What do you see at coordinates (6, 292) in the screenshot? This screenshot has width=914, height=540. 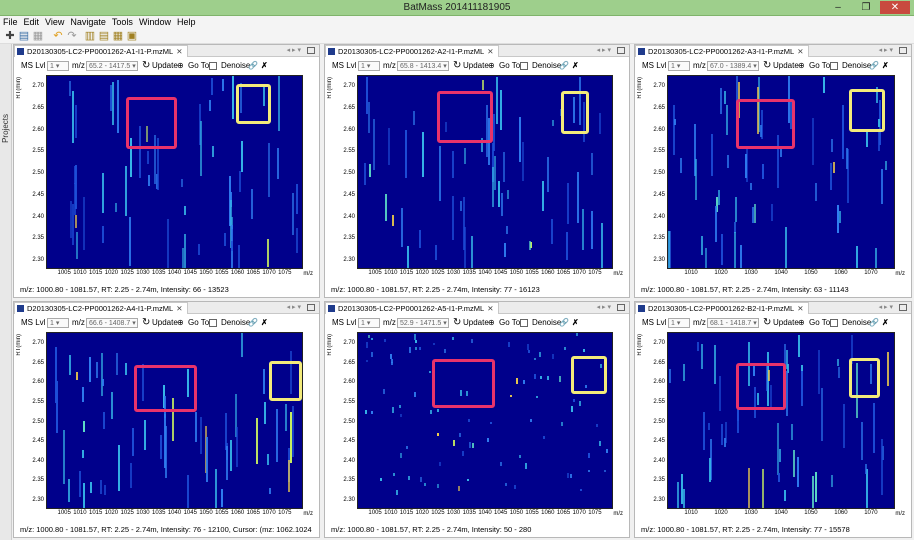 I see `projects-sidebar: Projects` at bounding box center [6, 292].